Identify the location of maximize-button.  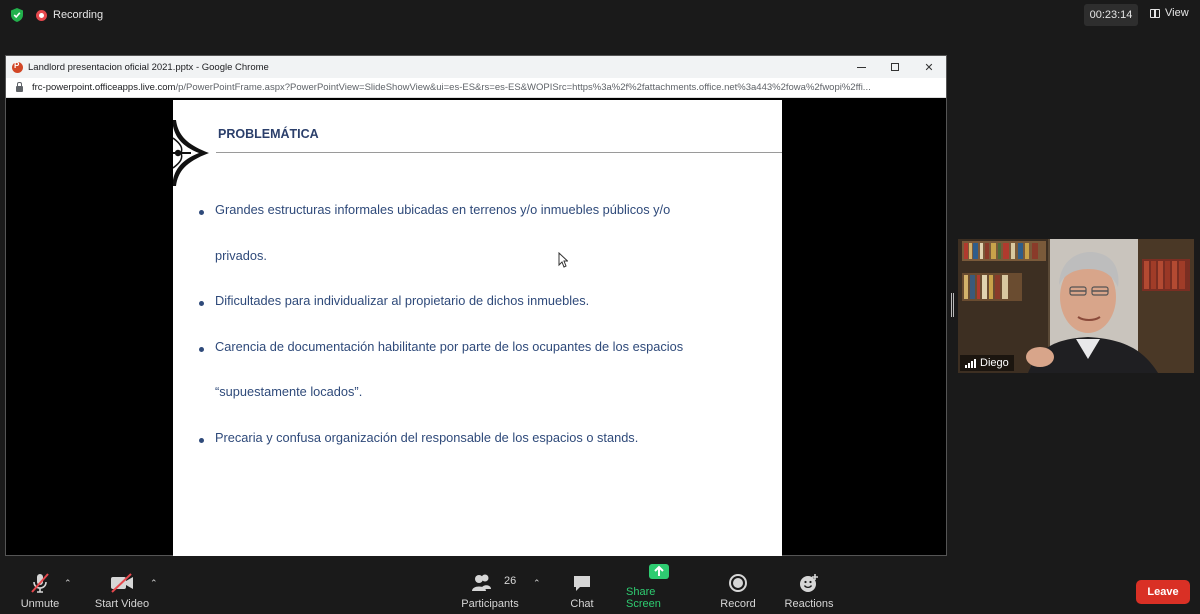
(895, 67).